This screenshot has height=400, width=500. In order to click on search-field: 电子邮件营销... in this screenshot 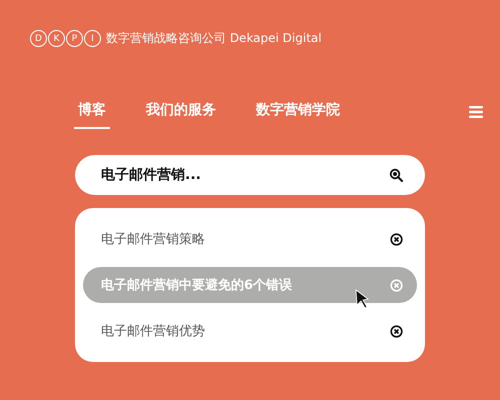, I will do `click(250, 175)`.